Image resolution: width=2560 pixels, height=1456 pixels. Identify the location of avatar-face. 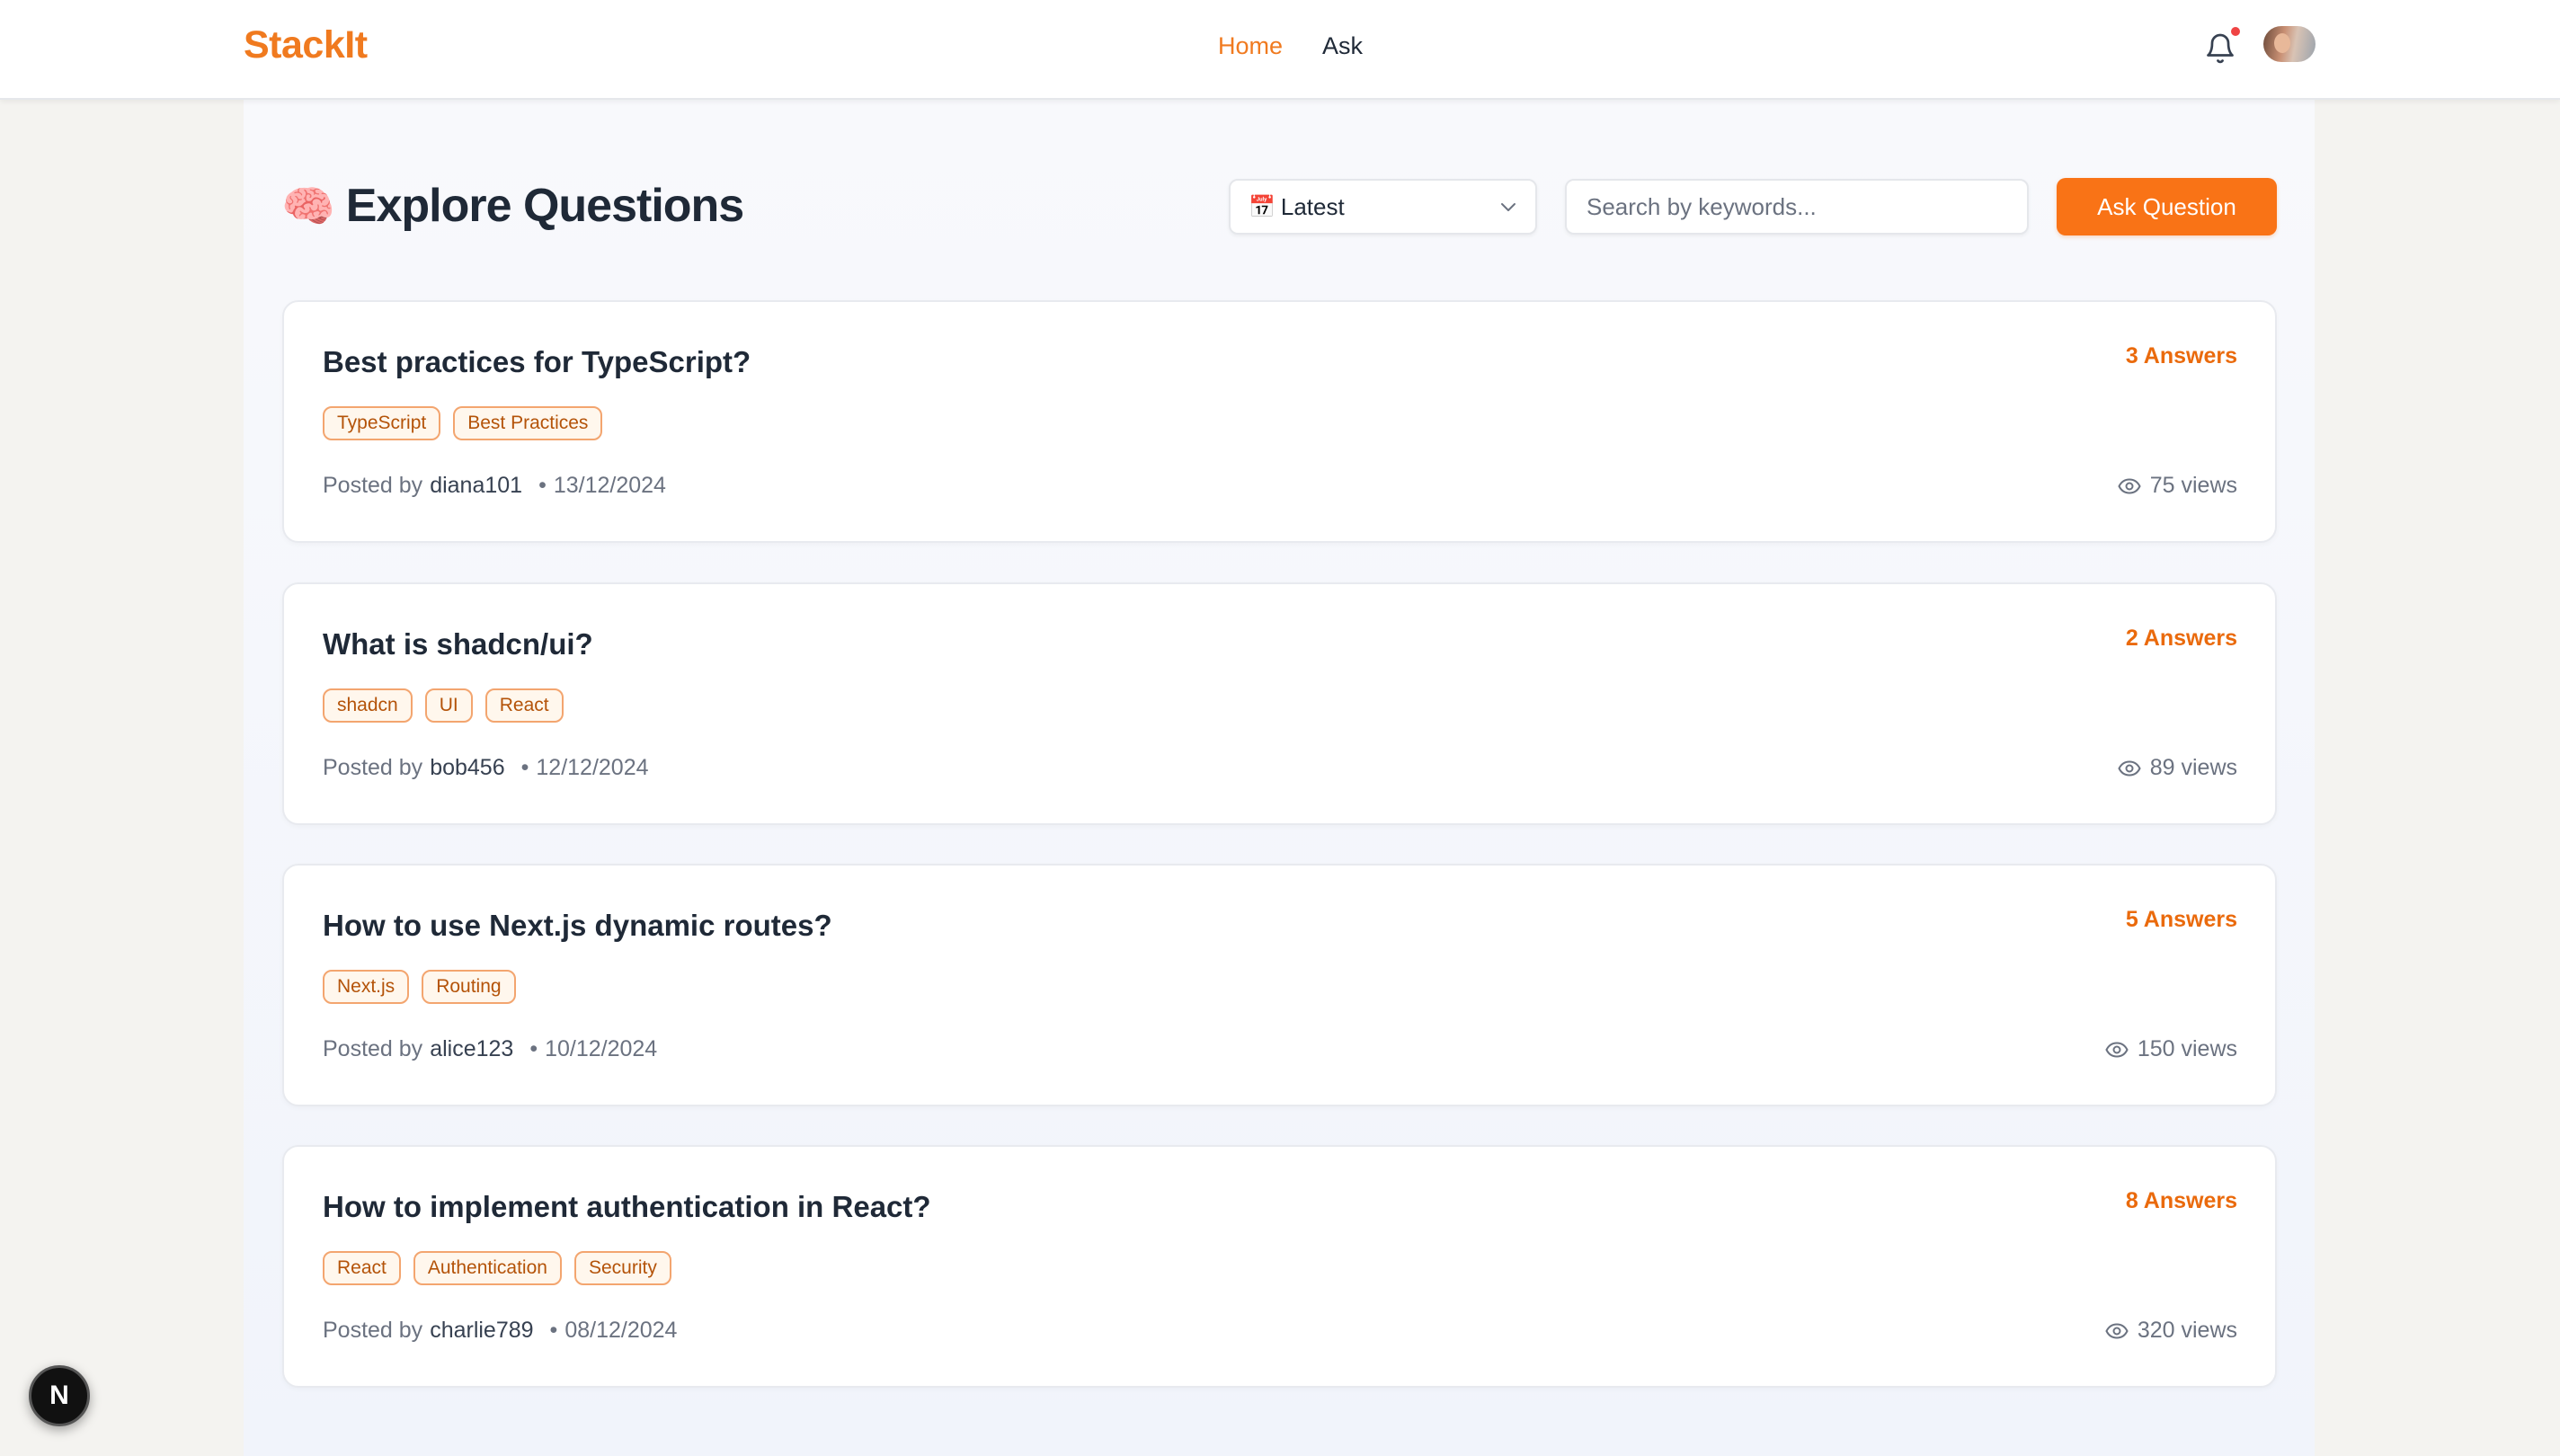
(2282, 43).